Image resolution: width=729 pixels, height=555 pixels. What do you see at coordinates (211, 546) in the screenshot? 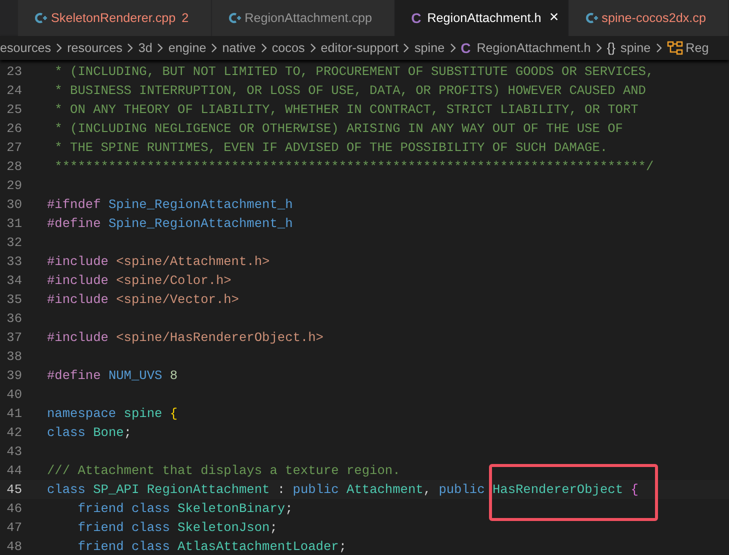
I see `code-line: friend class AtlasAttachmentLoader;` at bounding box center [211, 546].